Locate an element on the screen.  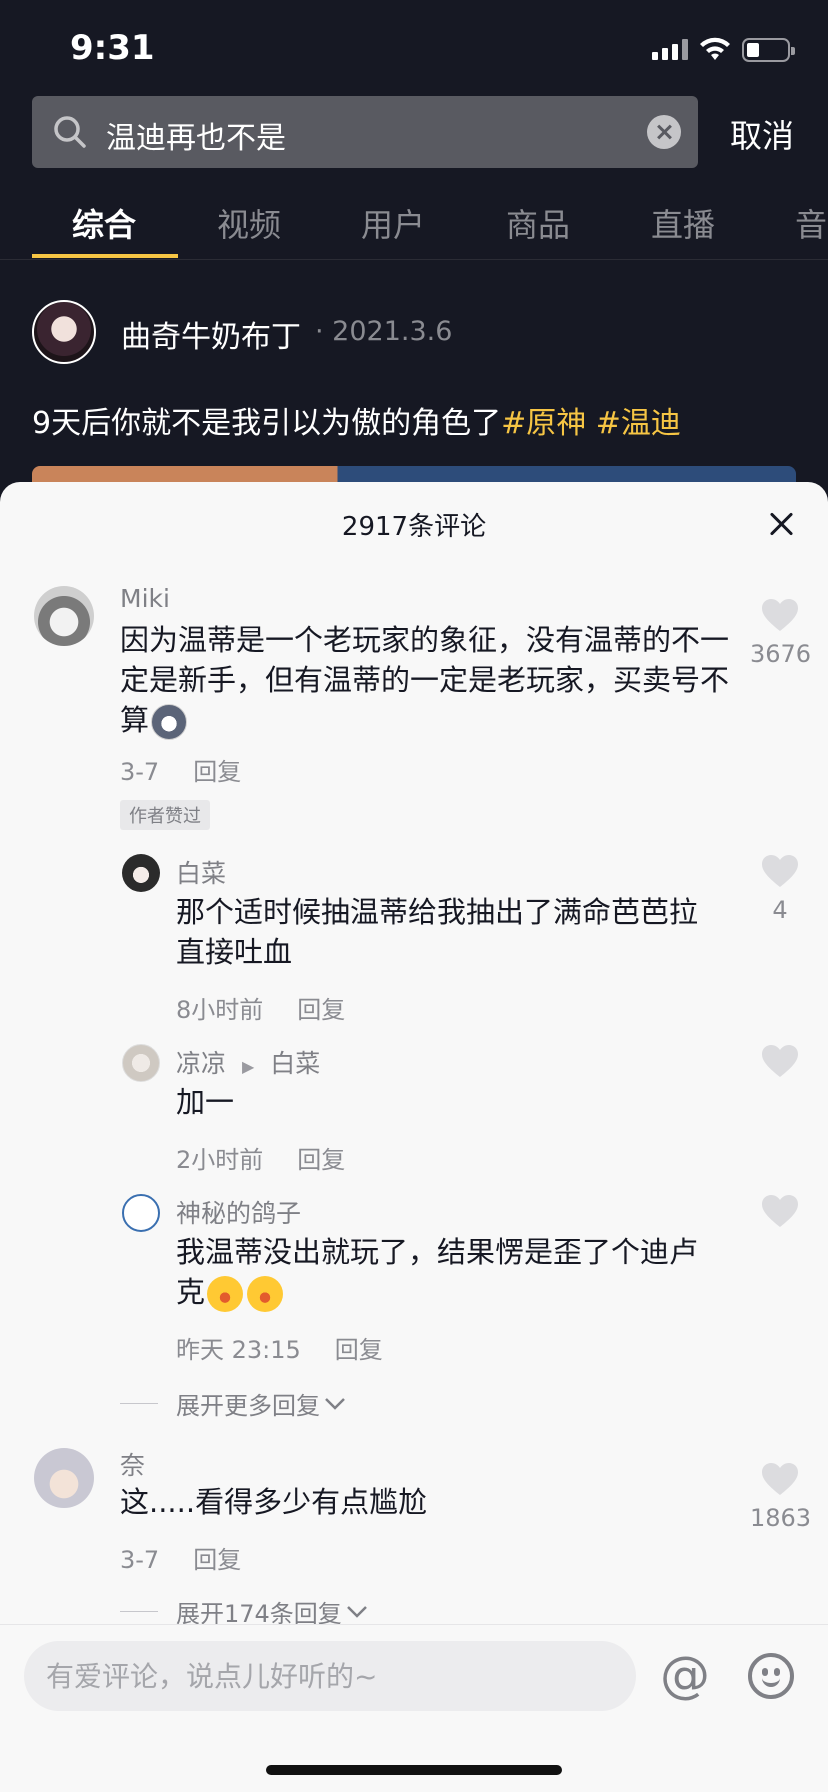
search-query: 温迪再也不是 is located at coordinates (196, 135).